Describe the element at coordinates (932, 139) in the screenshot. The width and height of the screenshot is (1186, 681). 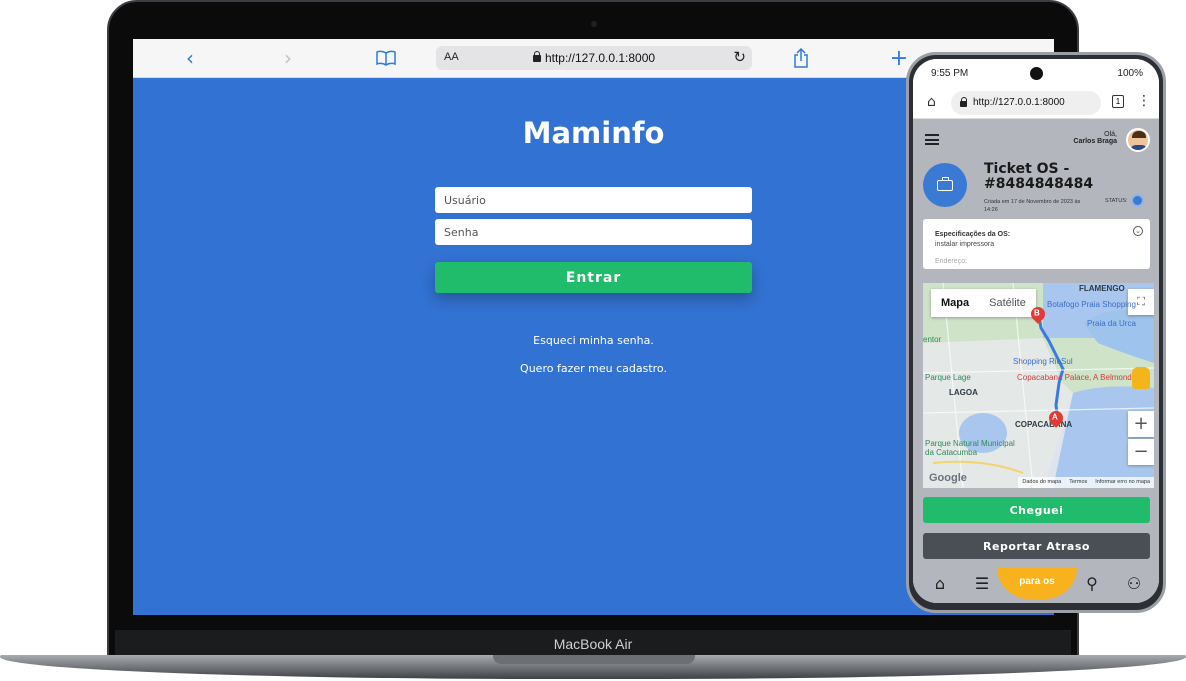
I see `hamburger-menu-icon` at that location.